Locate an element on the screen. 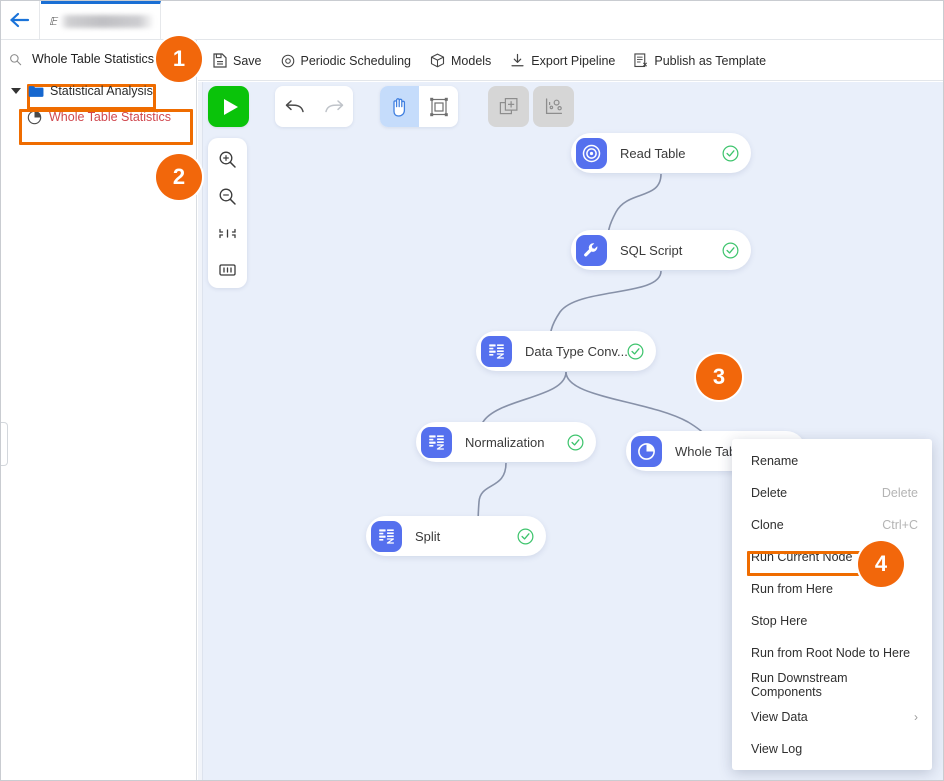  sidebar-collapse-handle is located at coordinates (4, 444).